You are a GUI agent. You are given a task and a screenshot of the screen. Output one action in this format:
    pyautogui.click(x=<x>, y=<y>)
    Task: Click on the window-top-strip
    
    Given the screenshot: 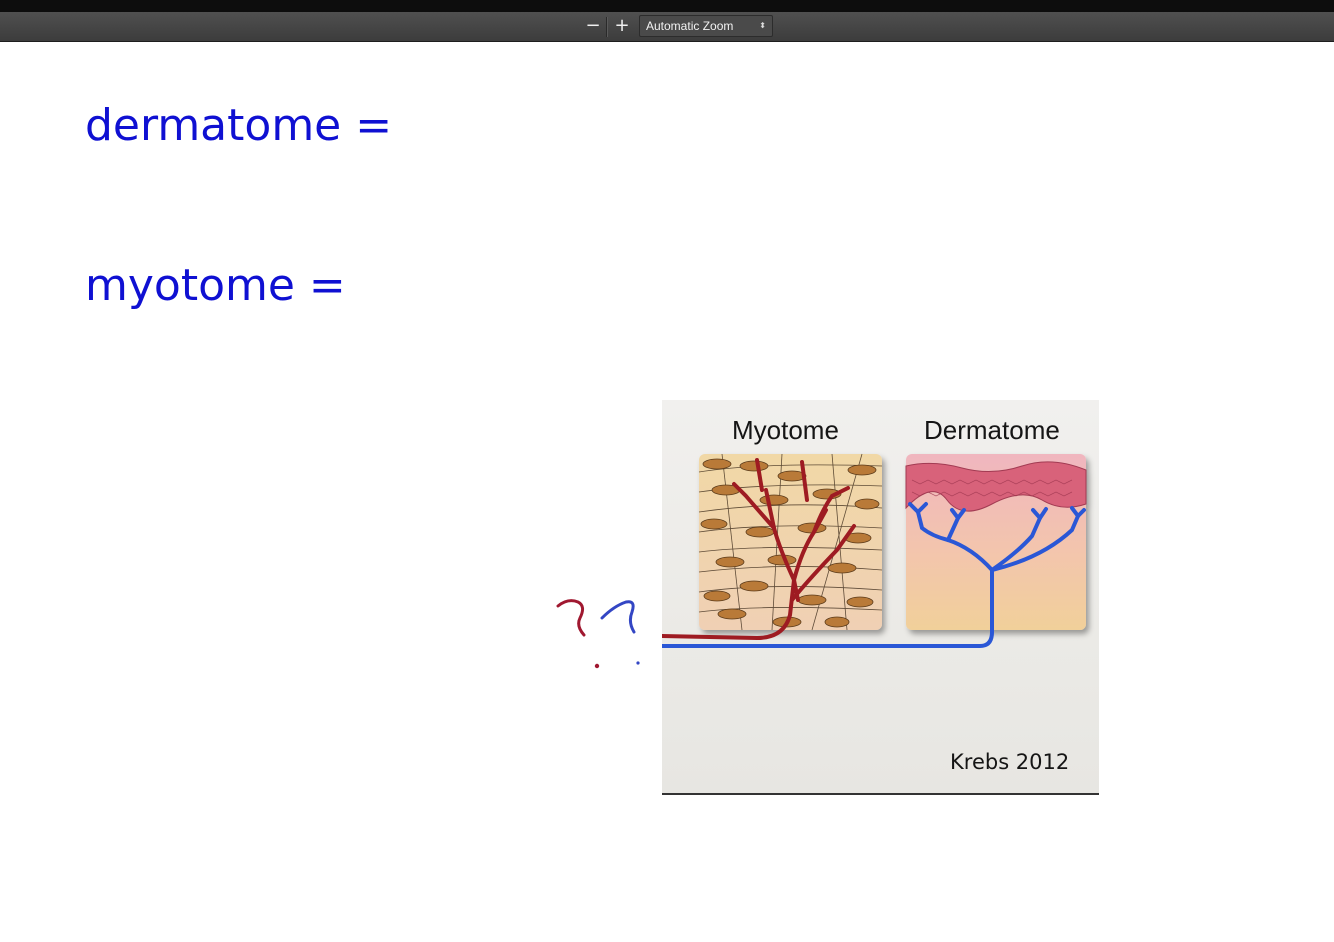 What is the action you would take?
    pyautogui.click(x=667, y=6)
    